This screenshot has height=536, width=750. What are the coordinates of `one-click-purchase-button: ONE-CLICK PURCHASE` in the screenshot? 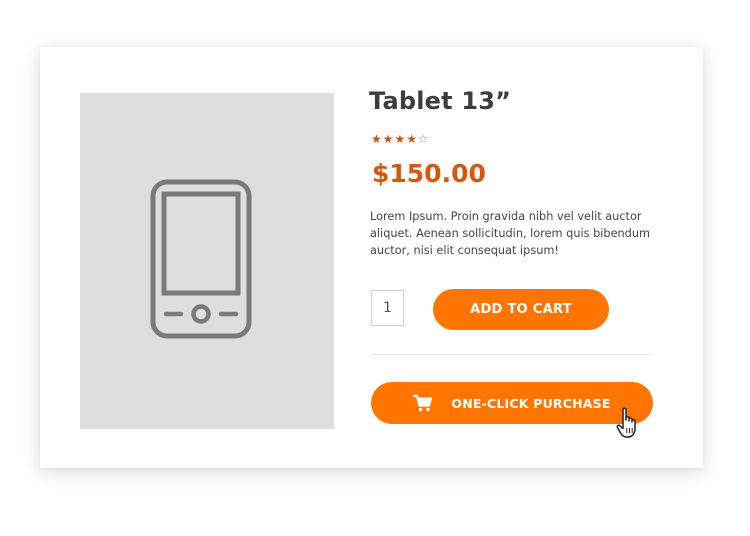 It's located at (512, 403).